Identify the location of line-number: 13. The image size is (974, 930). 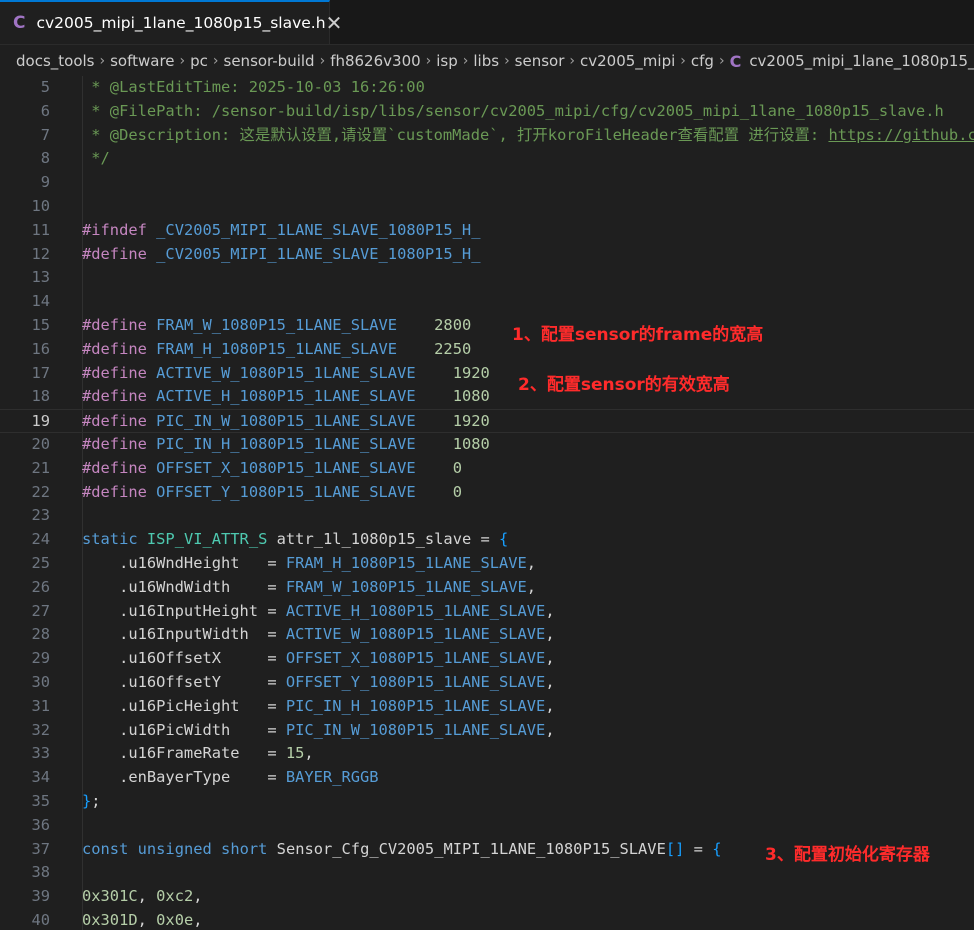
(40, 277).